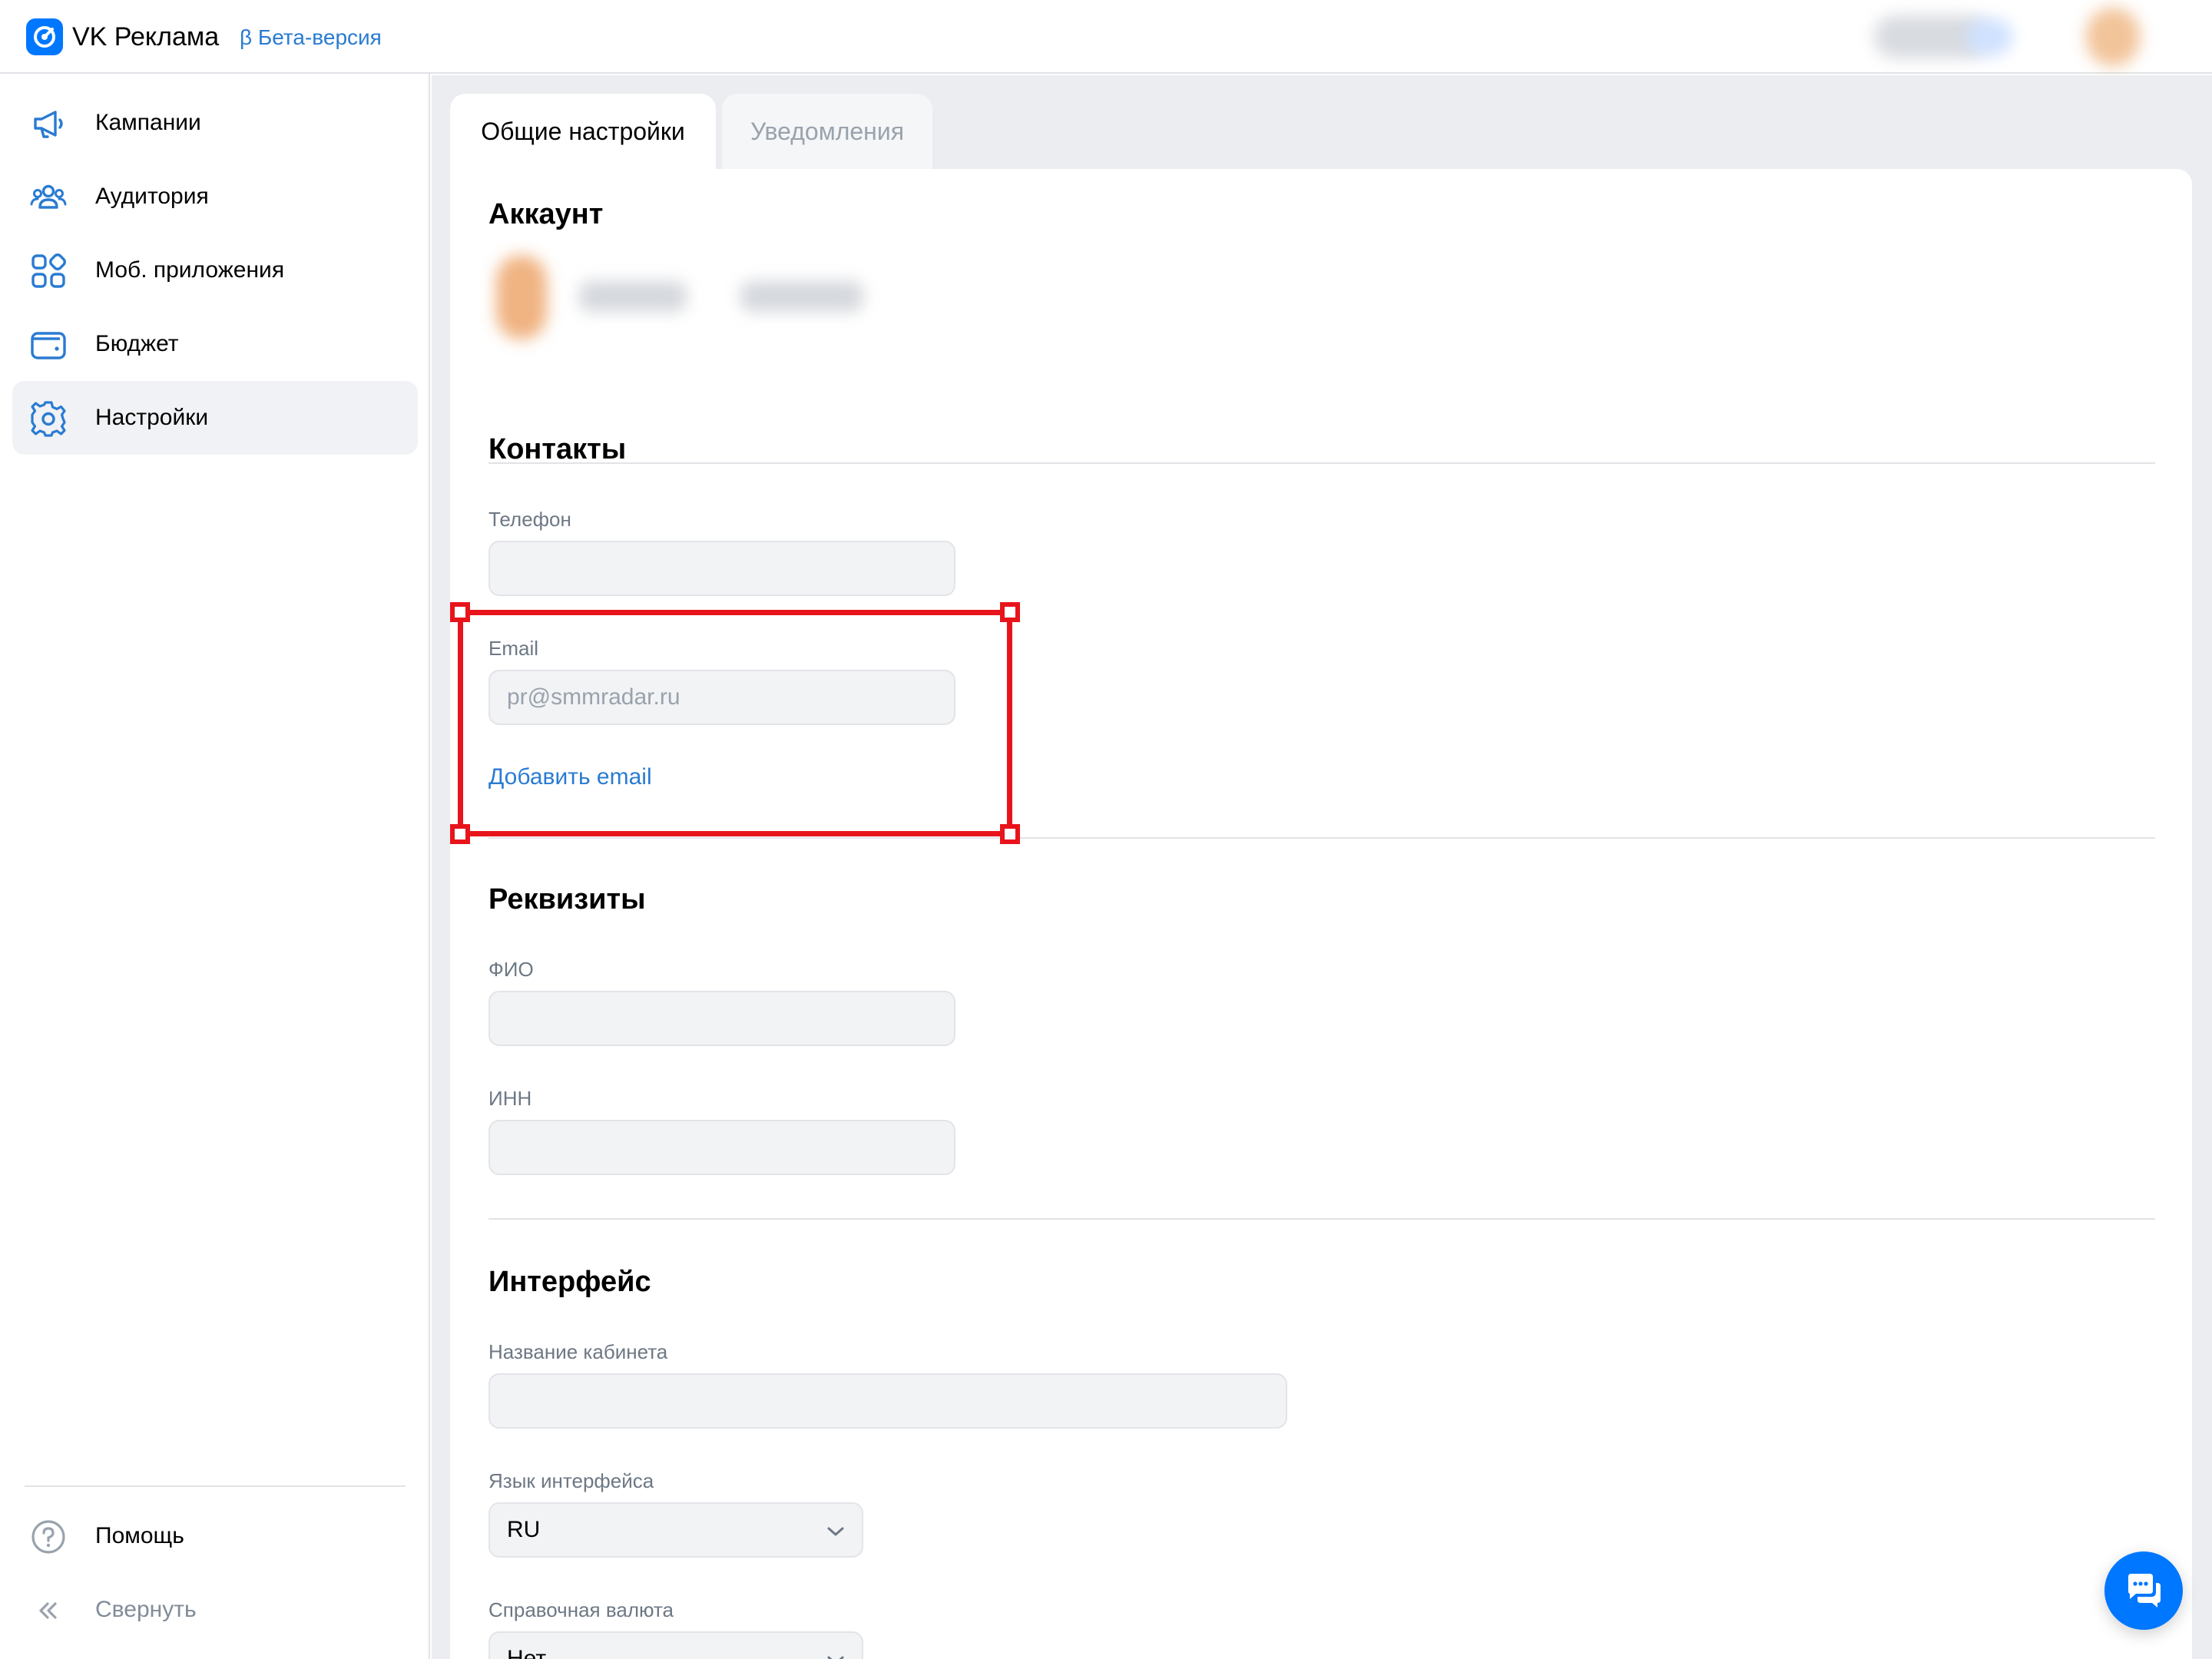 This screenshot has width=2212, height=1659. I want to click on tab-label: Общие настройки, so click(583, 131).